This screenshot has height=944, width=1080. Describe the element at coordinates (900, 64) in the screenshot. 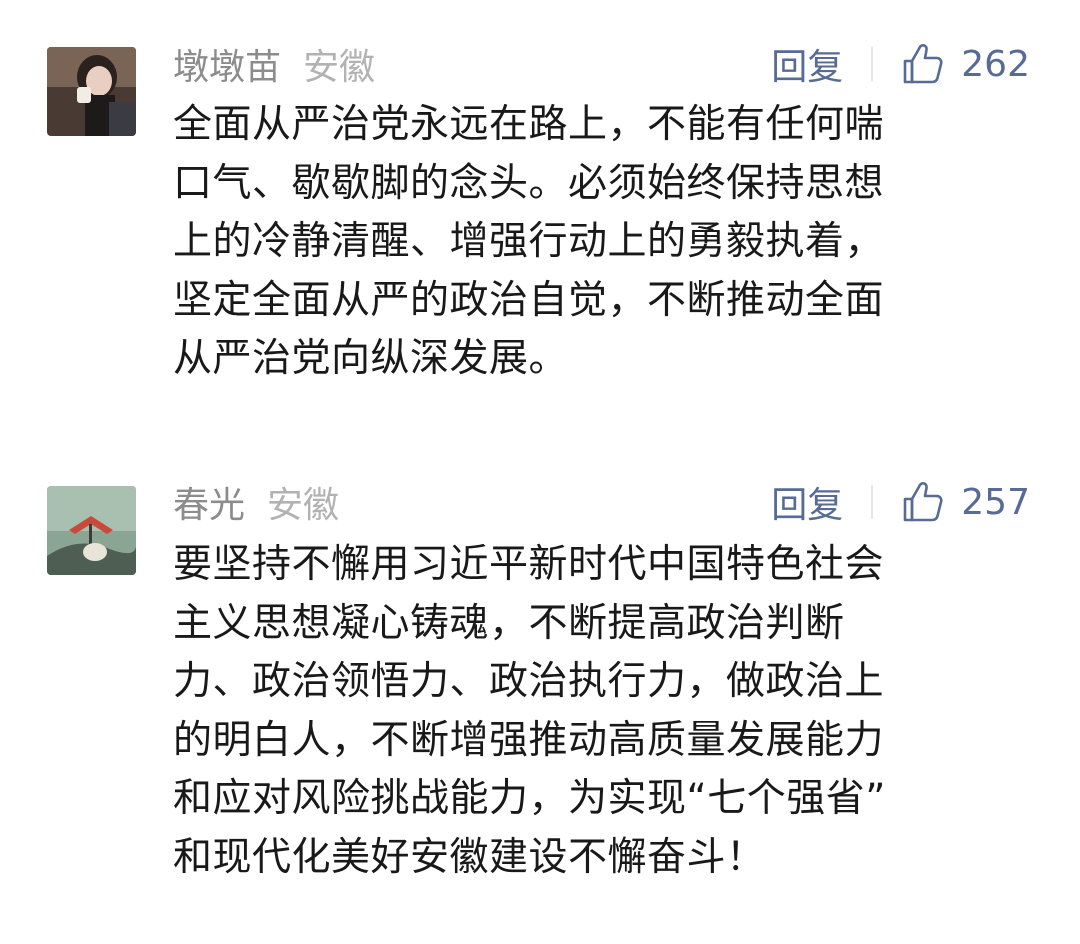

I see `comment-actions: 回复 262` at that location.